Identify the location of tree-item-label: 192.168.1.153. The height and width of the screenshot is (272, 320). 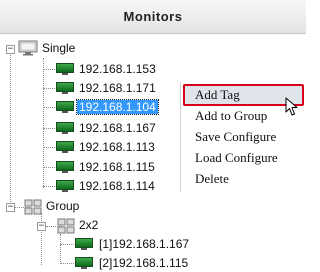
(117, 69).